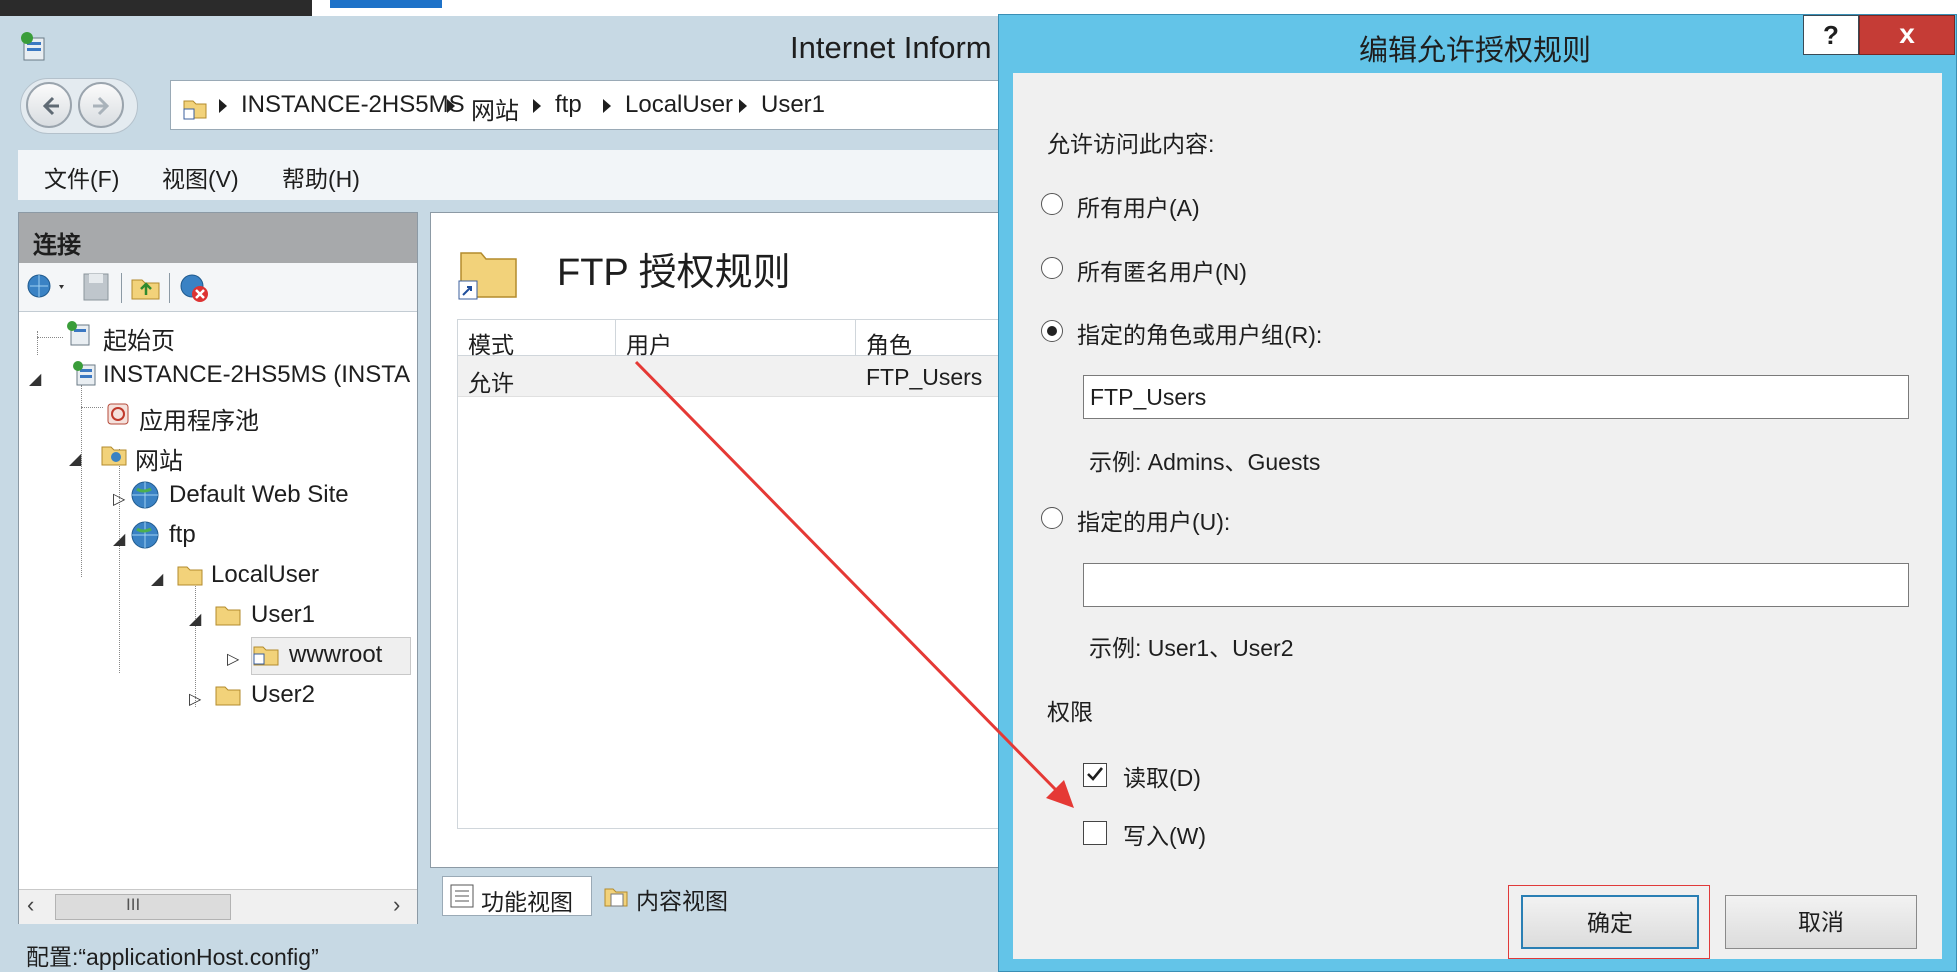 Image resolution: width=1957 pixels, height=972 pixels. I want to click on content-view-icon, so click(616, 897).